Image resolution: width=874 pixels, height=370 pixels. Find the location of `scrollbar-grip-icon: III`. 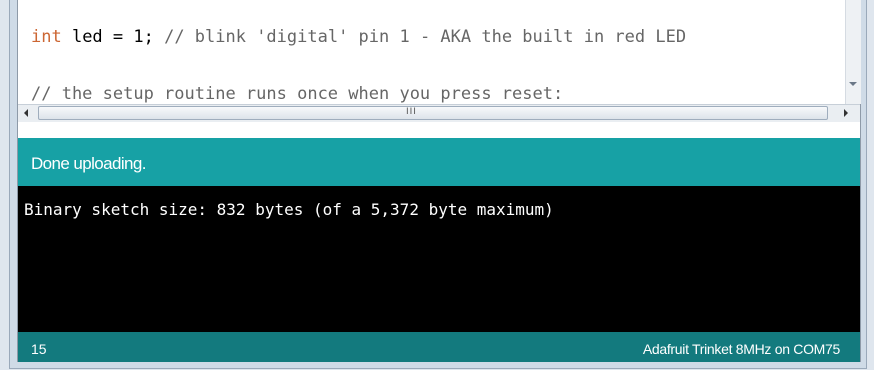

scrollbar-grip-icon: III is located at coordinates (411, 112).